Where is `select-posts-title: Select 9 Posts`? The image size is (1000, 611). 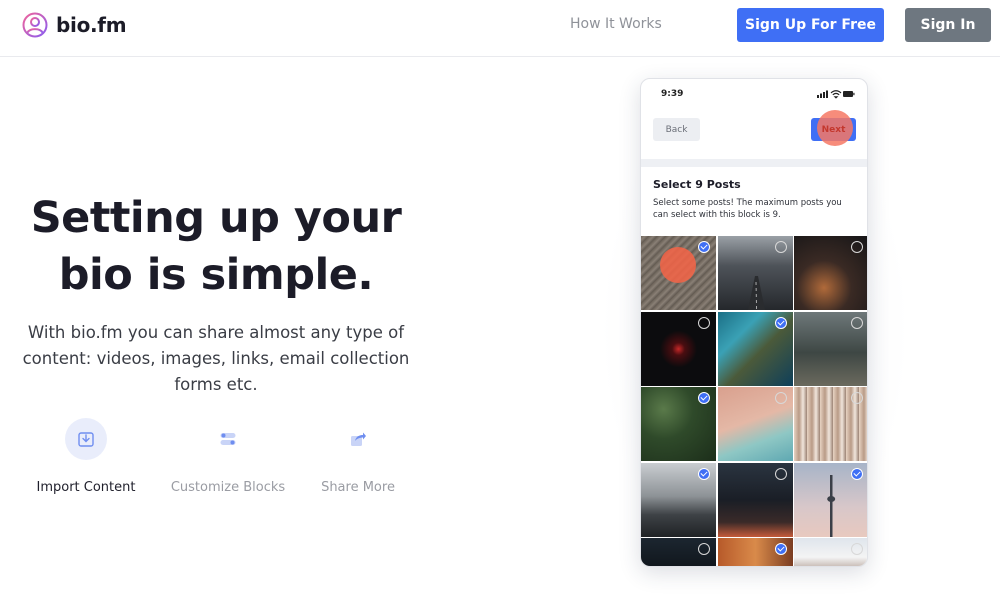 select-posts-title: Select 9 Posts is located at coordinates (697, 184).